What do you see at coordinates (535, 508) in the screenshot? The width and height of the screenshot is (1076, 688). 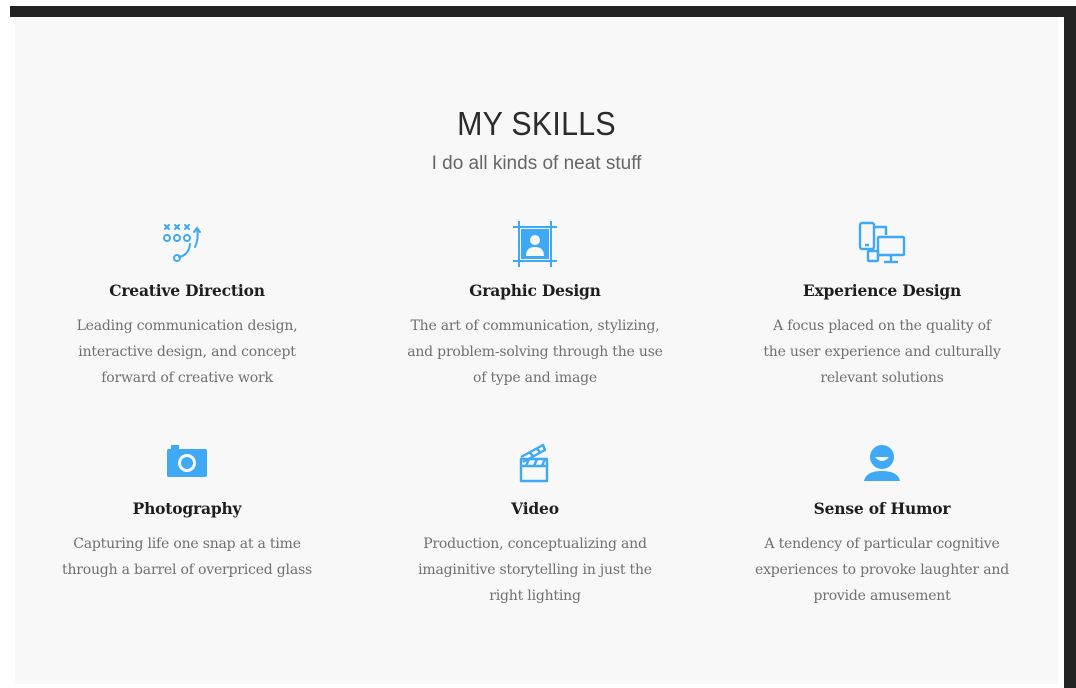 I see `skill-title: Video` at bounding box center [535, 508].